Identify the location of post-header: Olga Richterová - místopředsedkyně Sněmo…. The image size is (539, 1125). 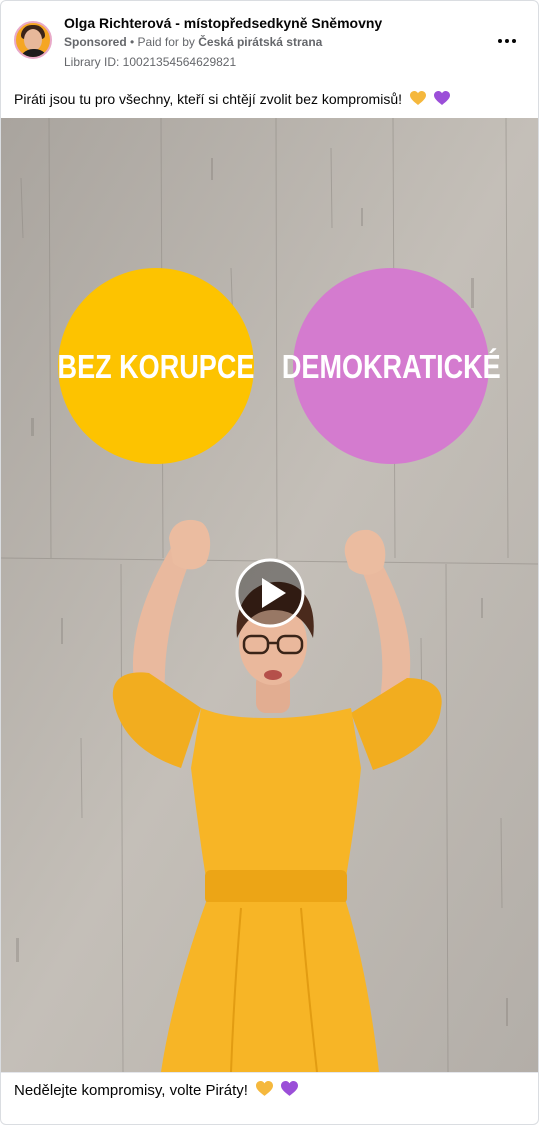
(269, 40).